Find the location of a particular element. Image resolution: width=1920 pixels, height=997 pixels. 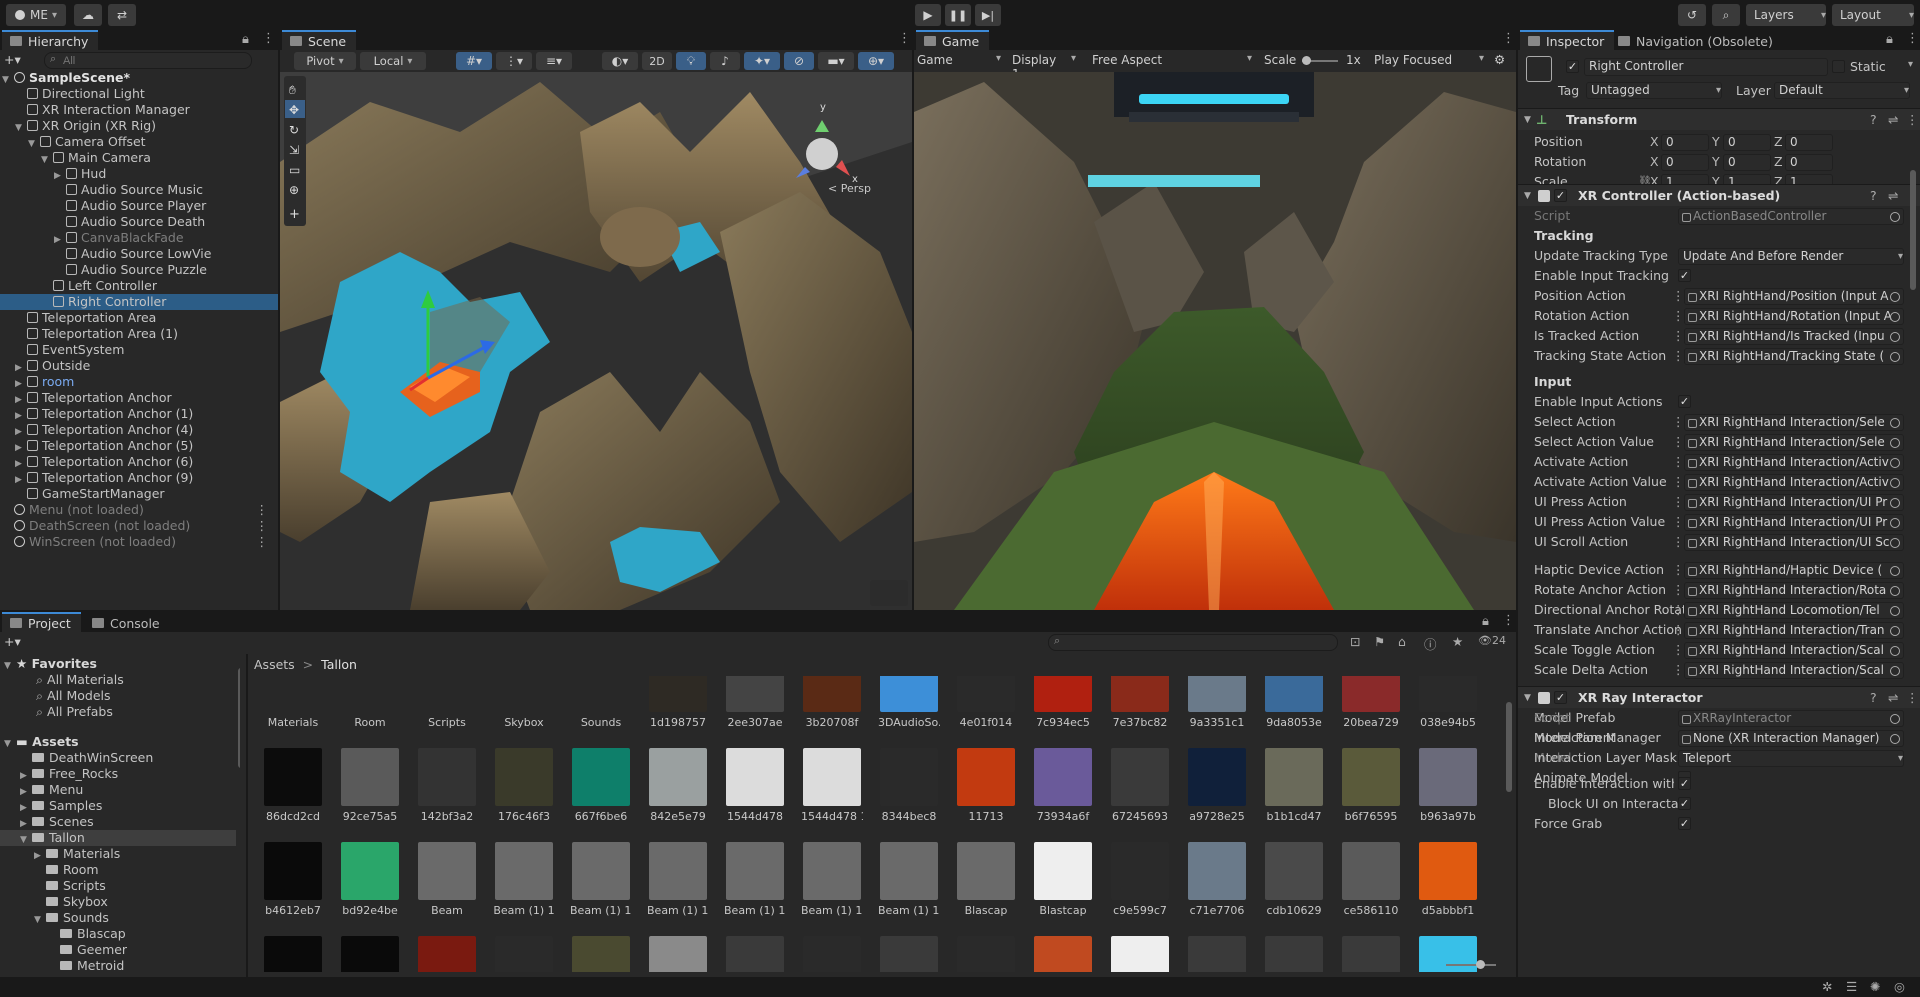

play-mode-dropdown: Play Focused is located at coordinates (1429, 60).